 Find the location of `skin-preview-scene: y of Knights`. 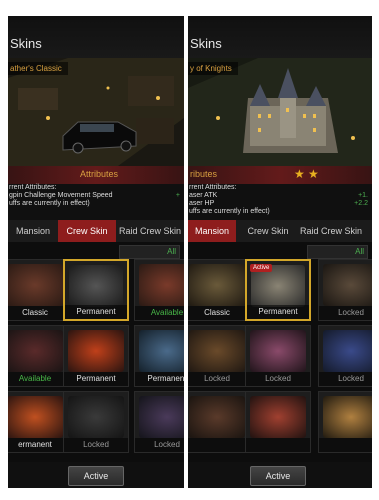

skin-preview-scene: y of Knights is located at coordinates (280, 112).